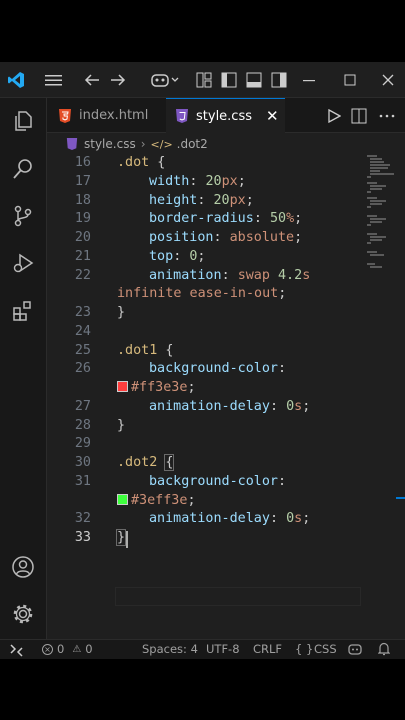  I want to click on minimap, so click(380, 215).